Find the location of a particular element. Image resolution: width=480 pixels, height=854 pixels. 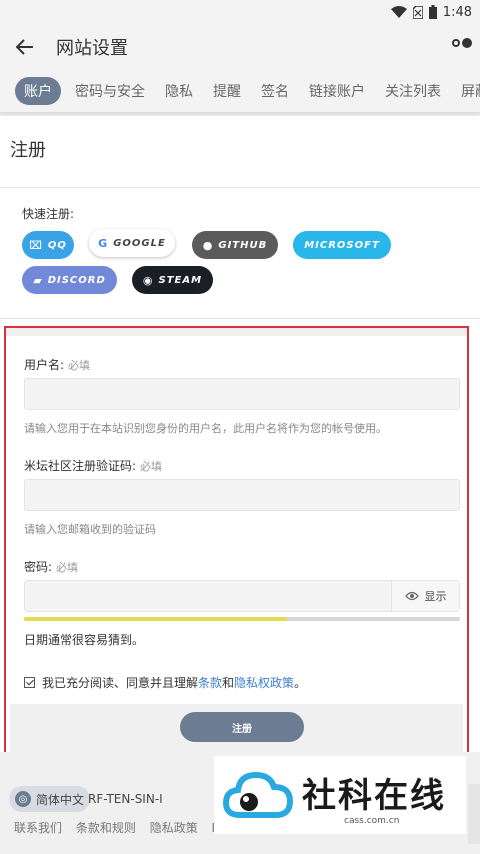

terms-link: 条款 is located at coordinates (210, 682).